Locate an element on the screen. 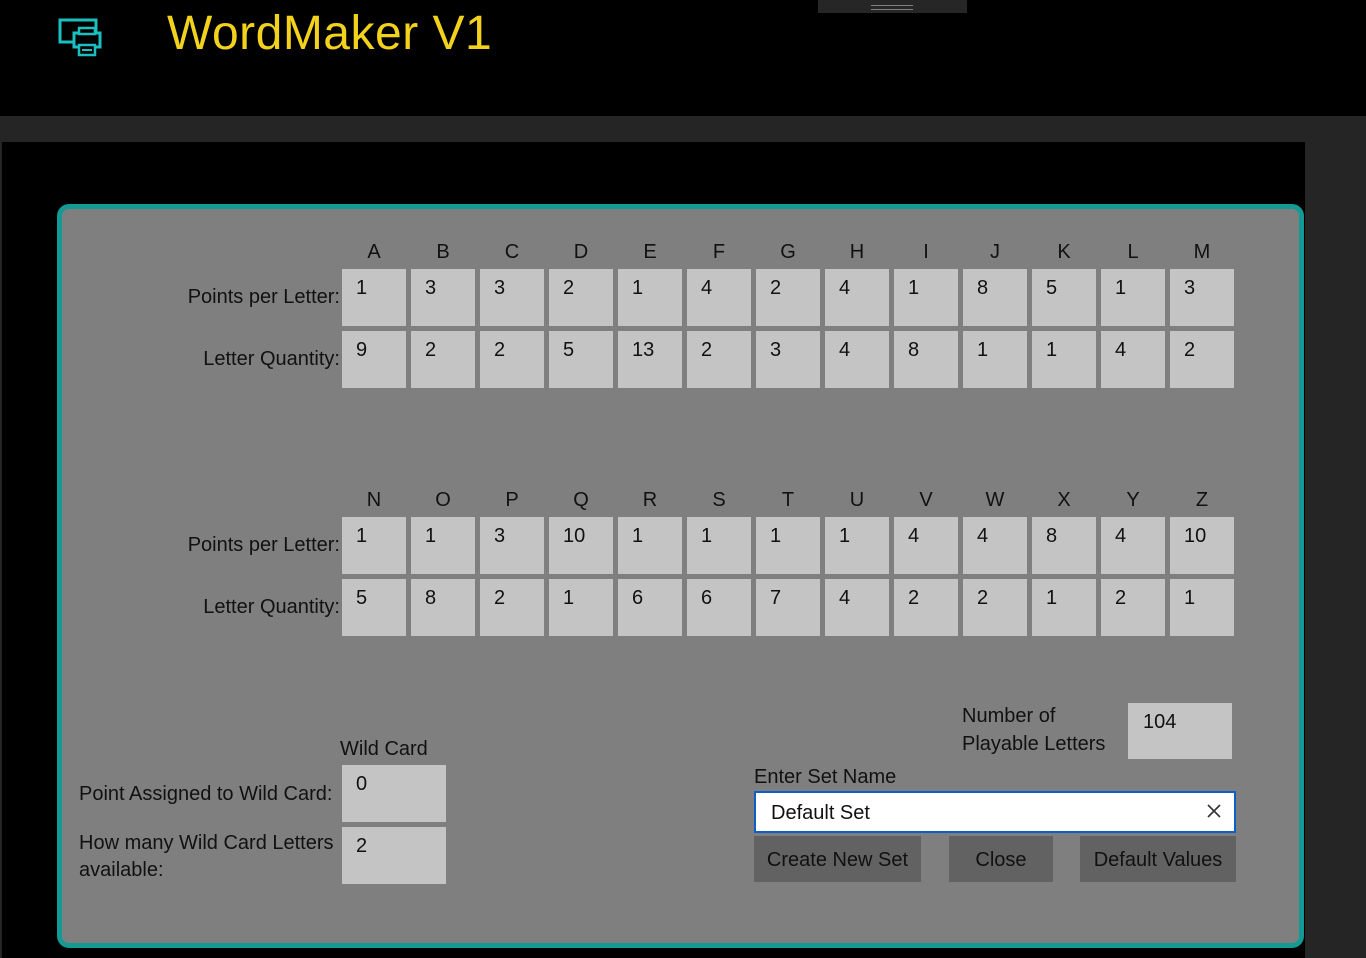  points-field-m: 3 is located at coordinates (1202, 297).